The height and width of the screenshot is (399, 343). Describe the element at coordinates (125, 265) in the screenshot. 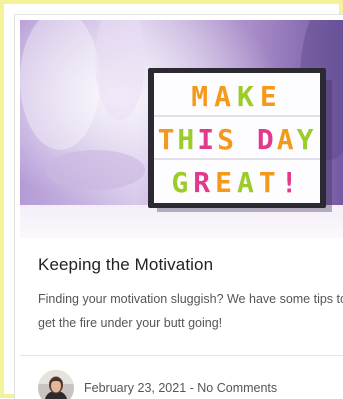

I see `post-title: Keeping the Motivation` at that location.